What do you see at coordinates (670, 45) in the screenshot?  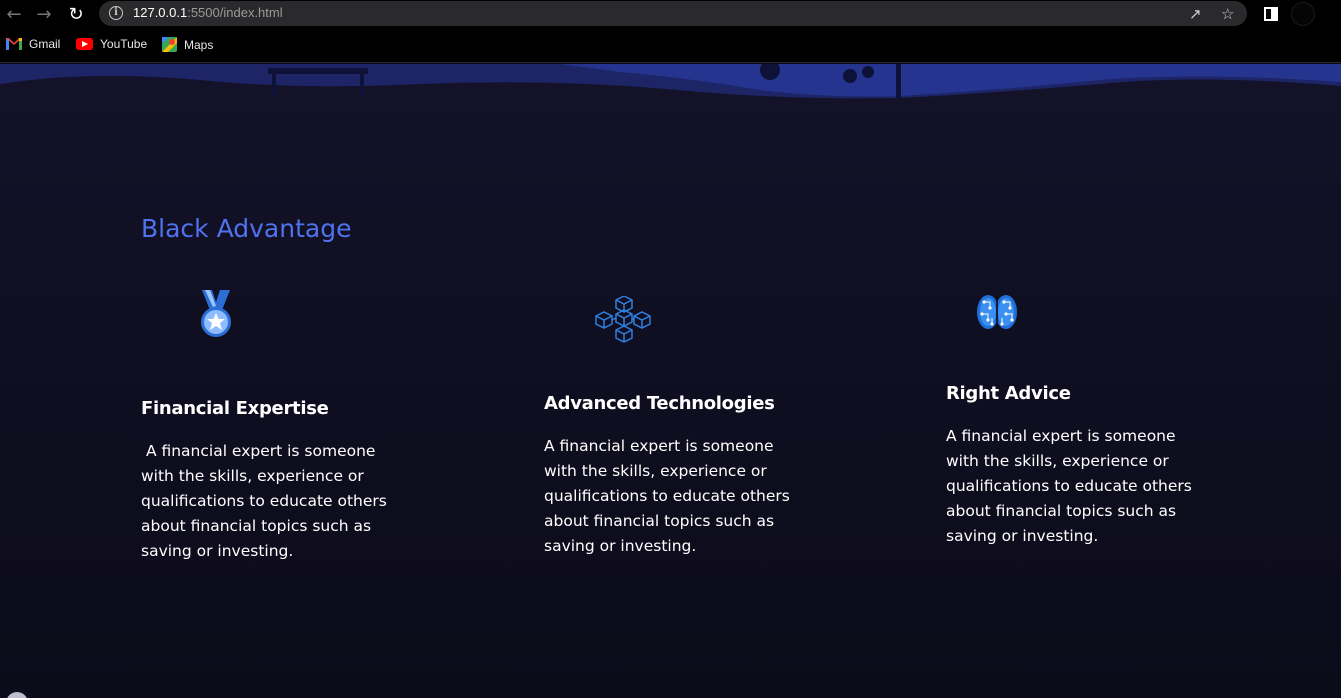 I see `bookmarks-bar: Gmail YouTube Maps` at bounding box center [670, 45].